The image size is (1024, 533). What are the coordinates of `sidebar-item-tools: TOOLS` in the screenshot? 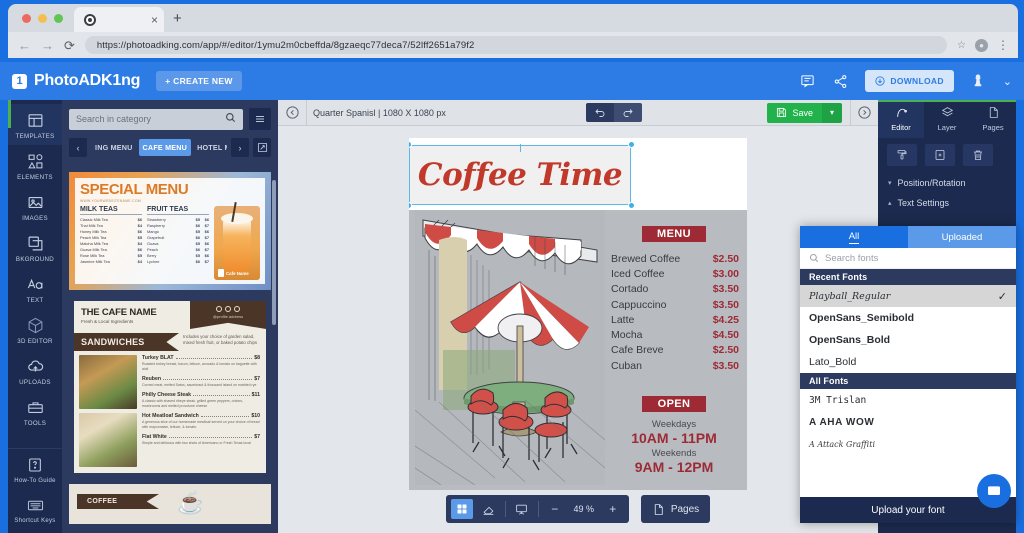 It's located at (35, 411).